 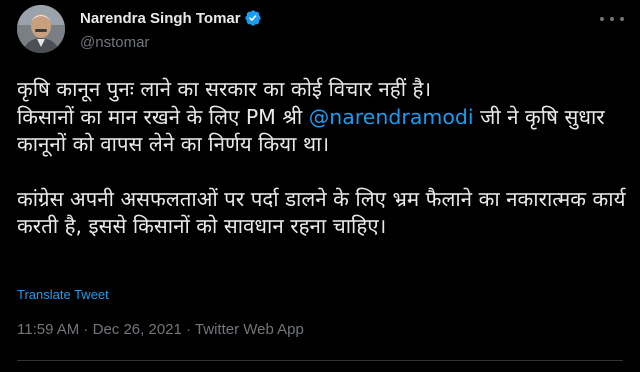 What do you see at coordinates (249, 329) in the screenshot?
I see `tweet-source-app: Twitter Web App` at bounding box center [249, 329].